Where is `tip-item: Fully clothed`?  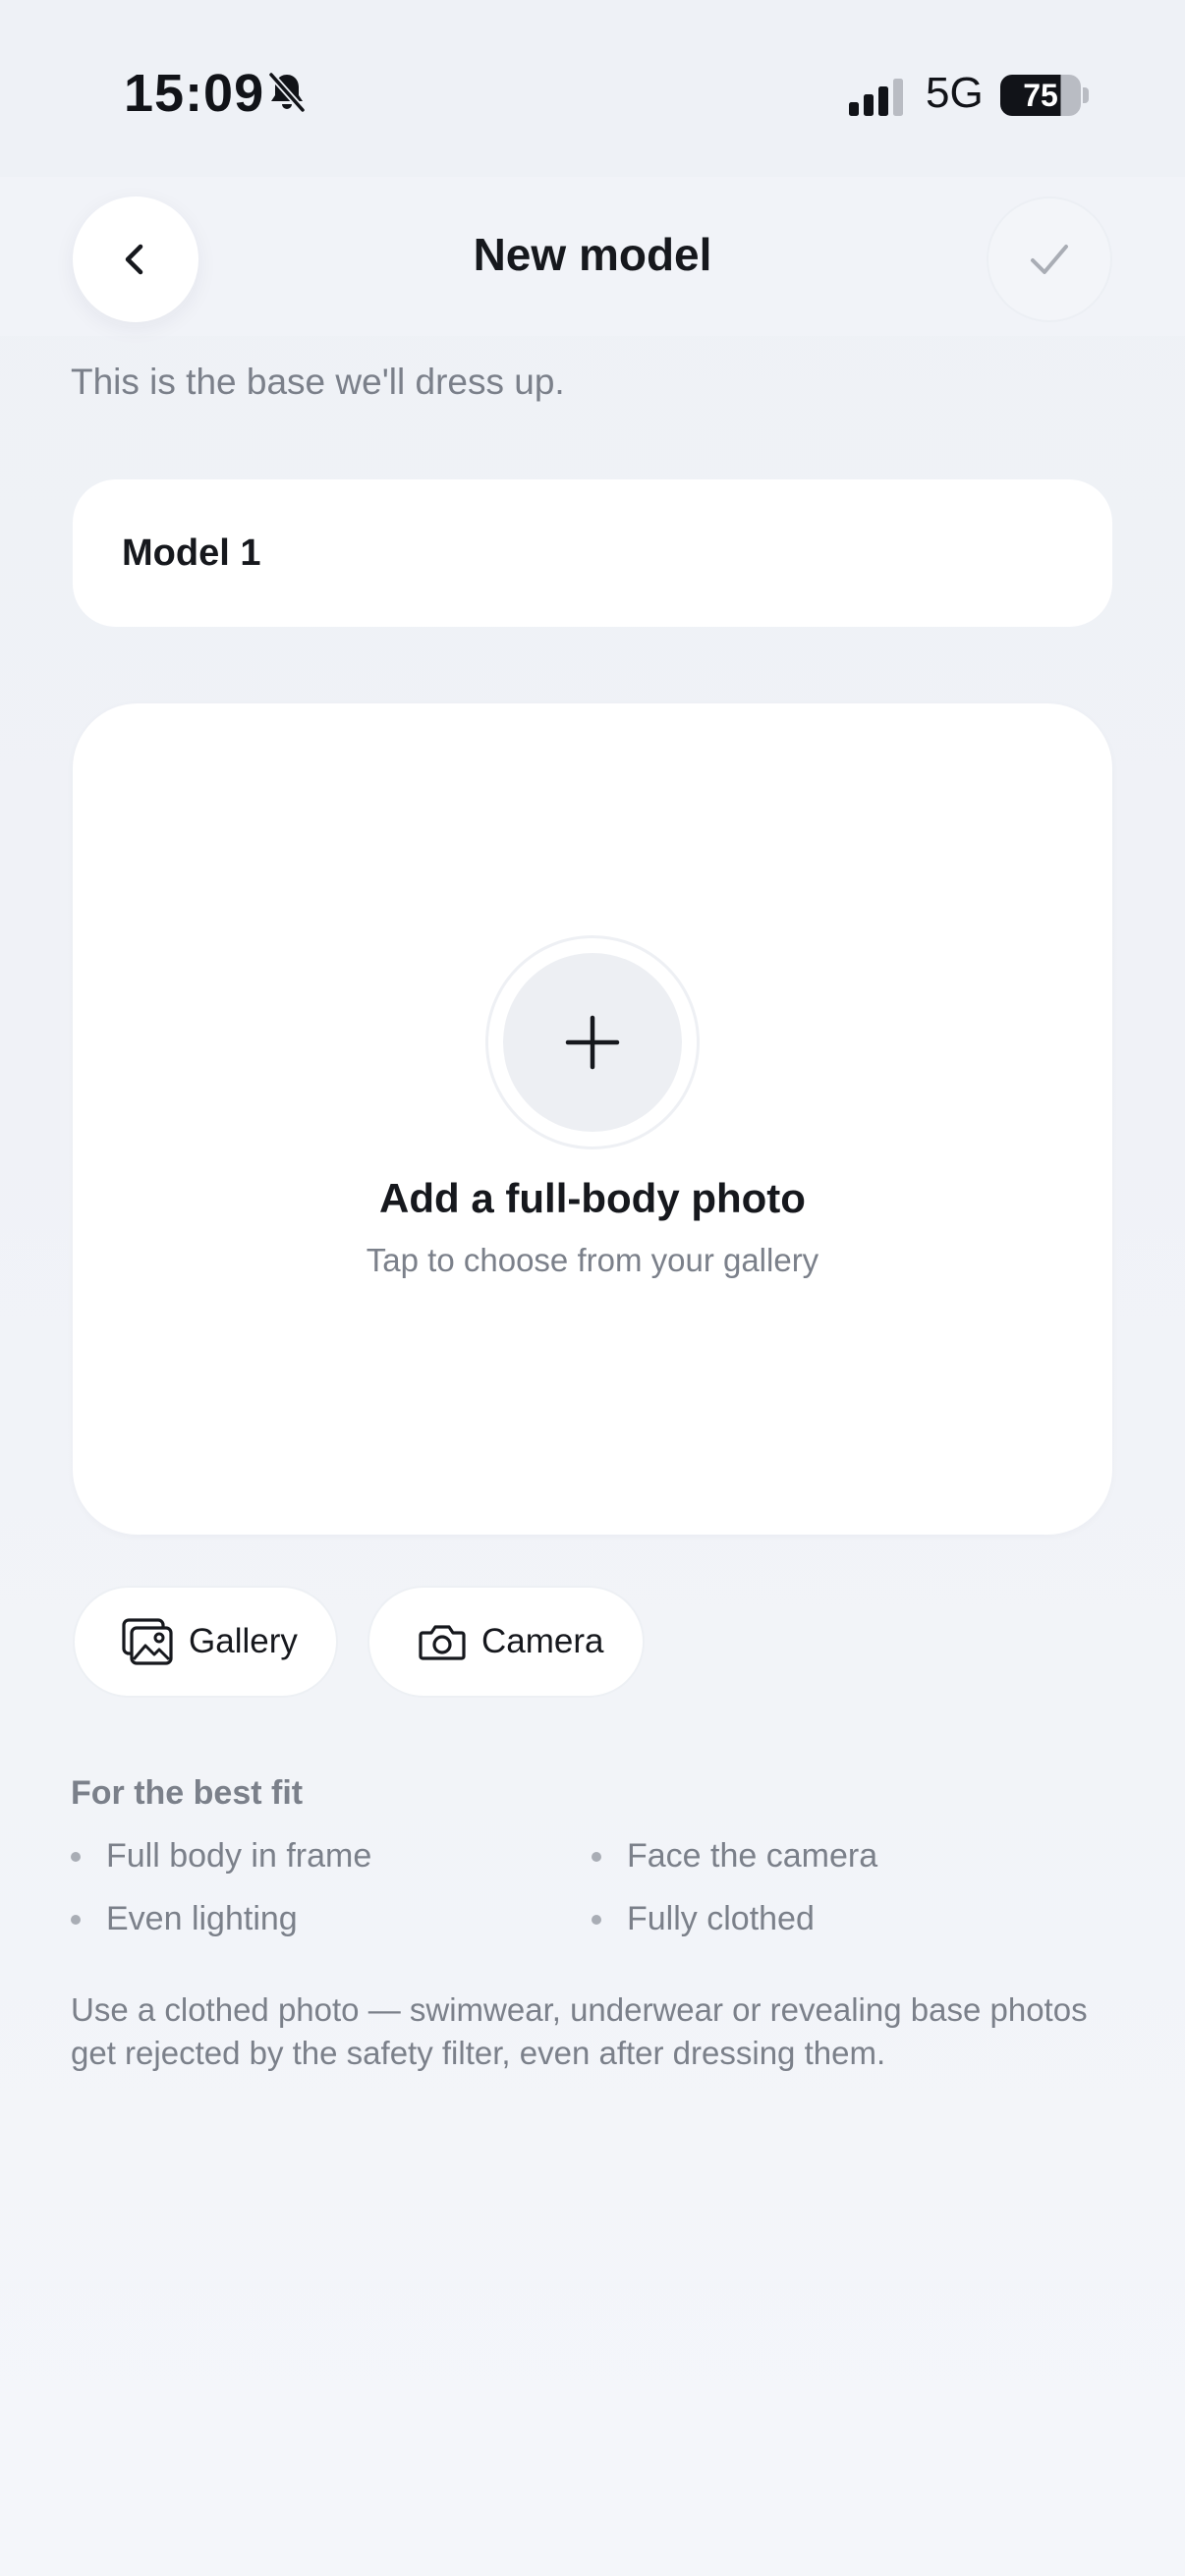 tip-item: Fully clothed is located at coordinates (703, 1919).